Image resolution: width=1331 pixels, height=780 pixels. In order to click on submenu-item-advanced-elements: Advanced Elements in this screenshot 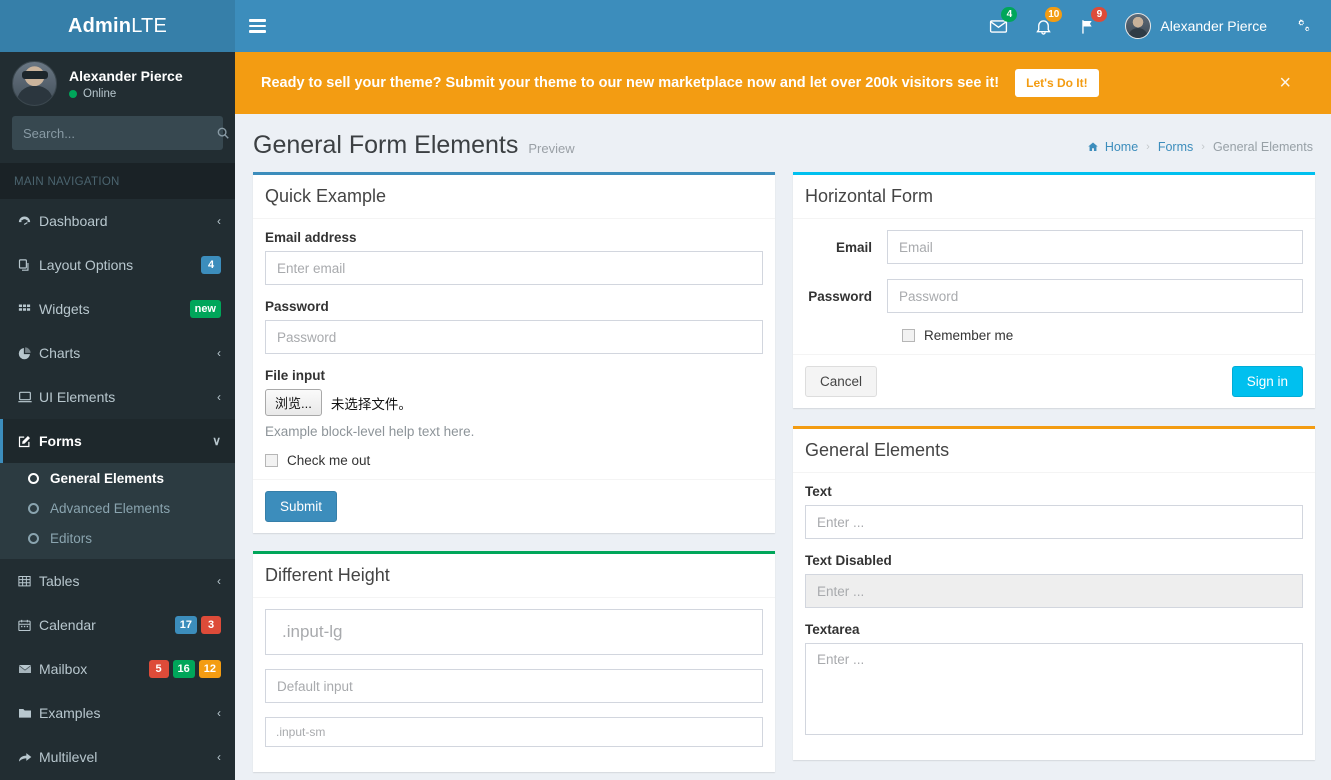, I will do `click(117, 508)`.